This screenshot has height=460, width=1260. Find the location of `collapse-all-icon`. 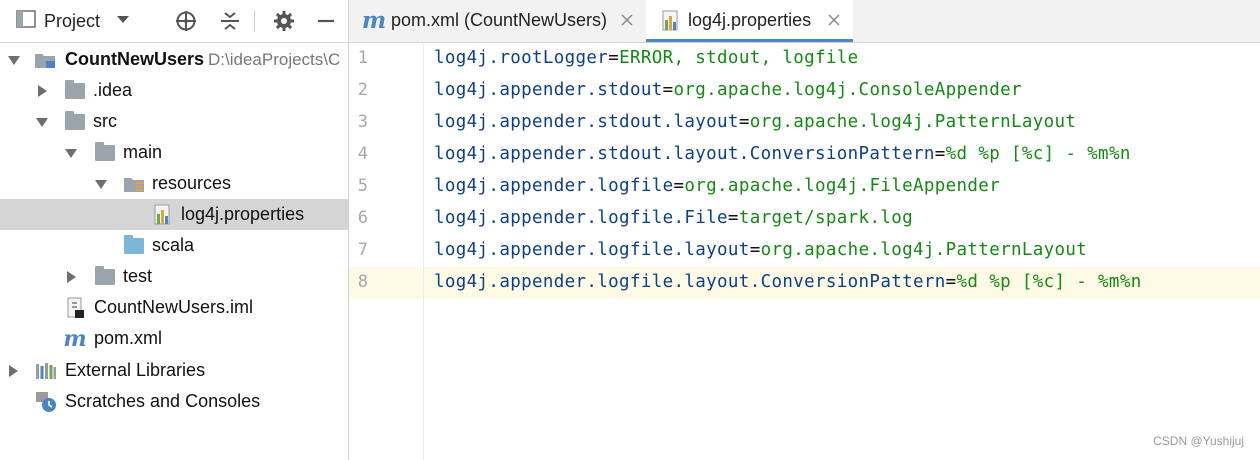

collapse-all-icon is located at coordinates (230, 21).